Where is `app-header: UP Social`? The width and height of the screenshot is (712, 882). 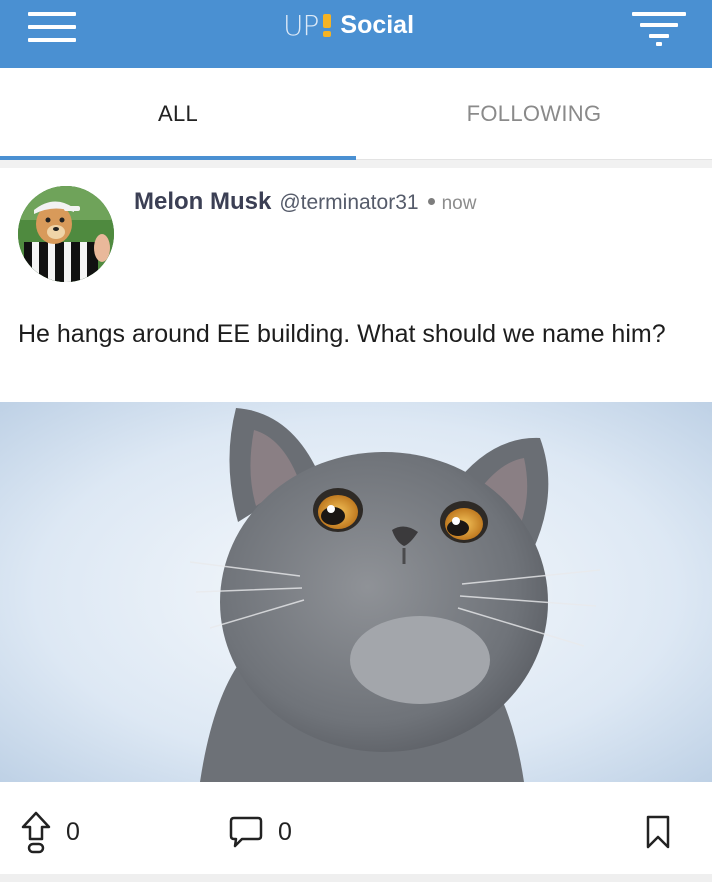
app-header: UP Social is located at coordinates (356, 34).